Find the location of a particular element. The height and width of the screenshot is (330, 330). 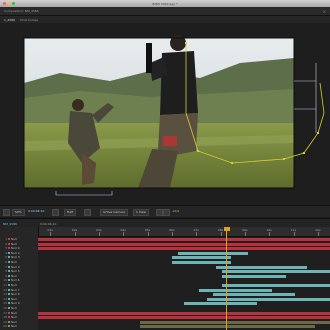

layer-row: 15 Null 9 is located at coordinates (19, 303).